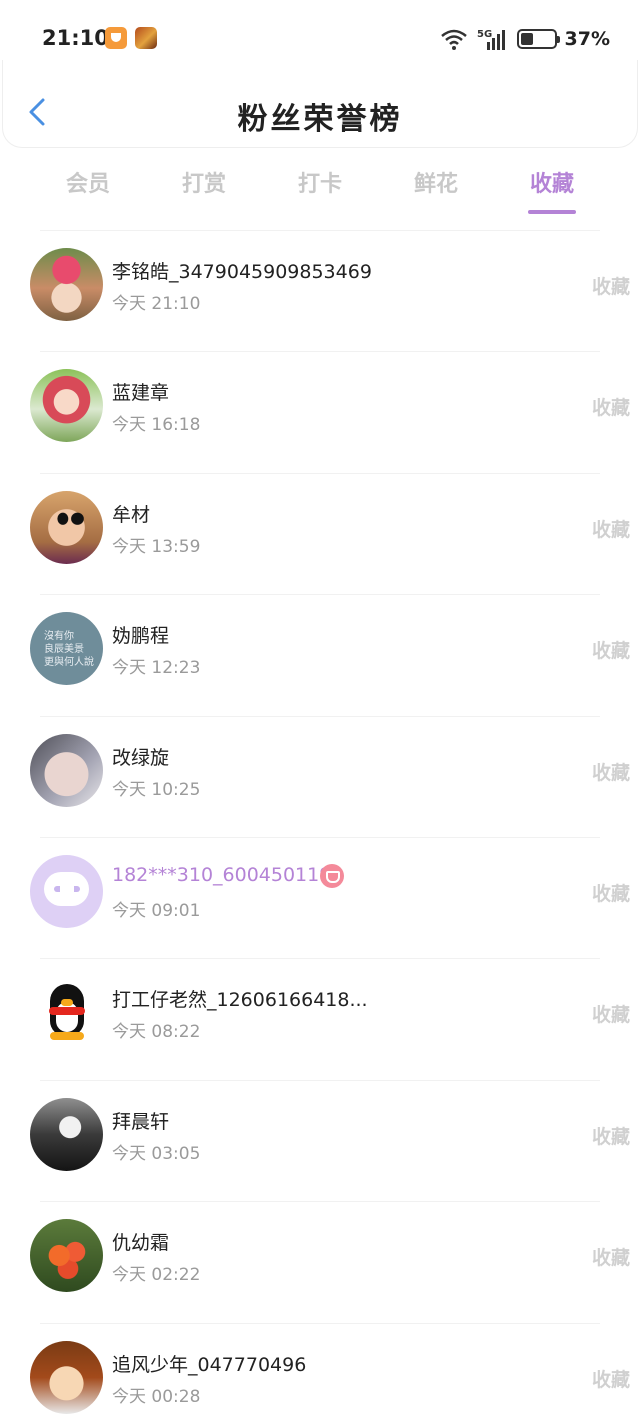 This screenshot has width=640, height=1421. I want to click on tab-member: 会员, so click(88, 188).